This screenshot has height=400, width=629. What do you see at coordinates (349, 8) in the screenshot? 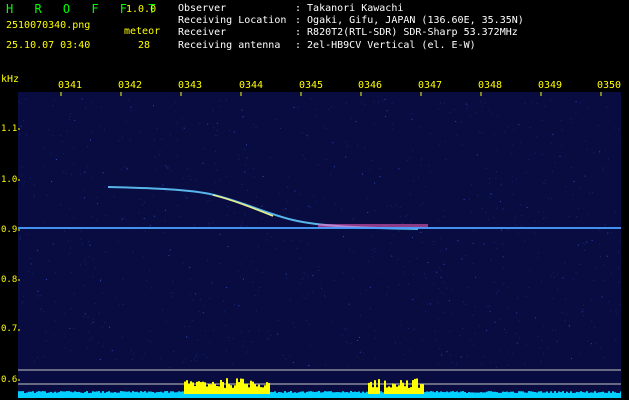
I see `info-value: : Takanori Kawachi` at bounding box center [349, 8].